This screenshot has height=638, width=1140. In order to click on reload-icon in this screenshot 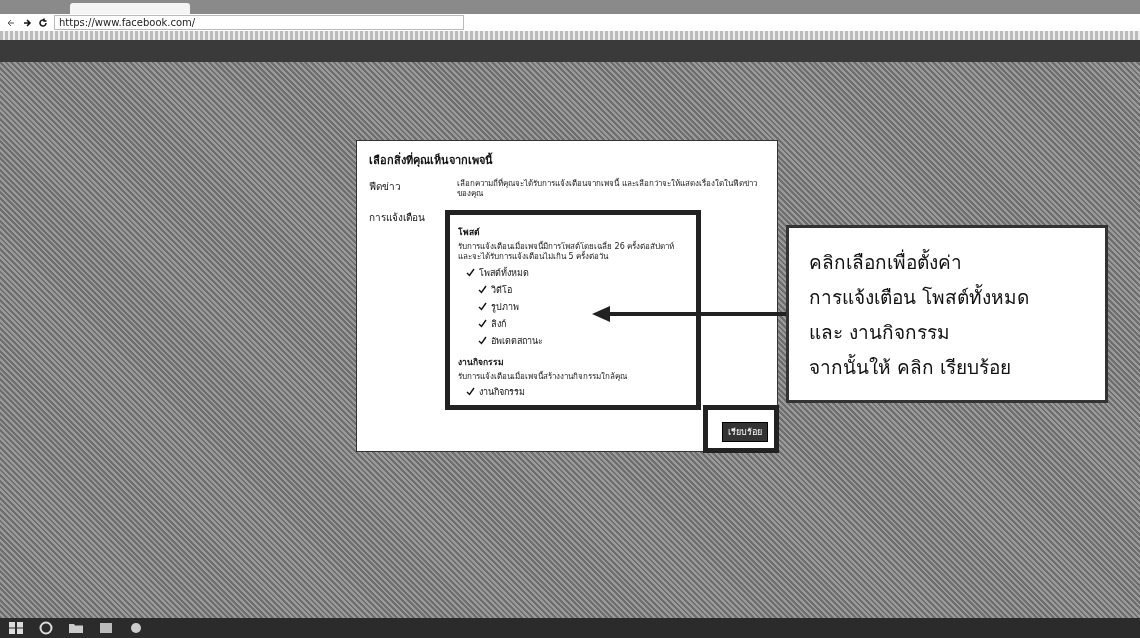, I will do `click(43, 22)`.